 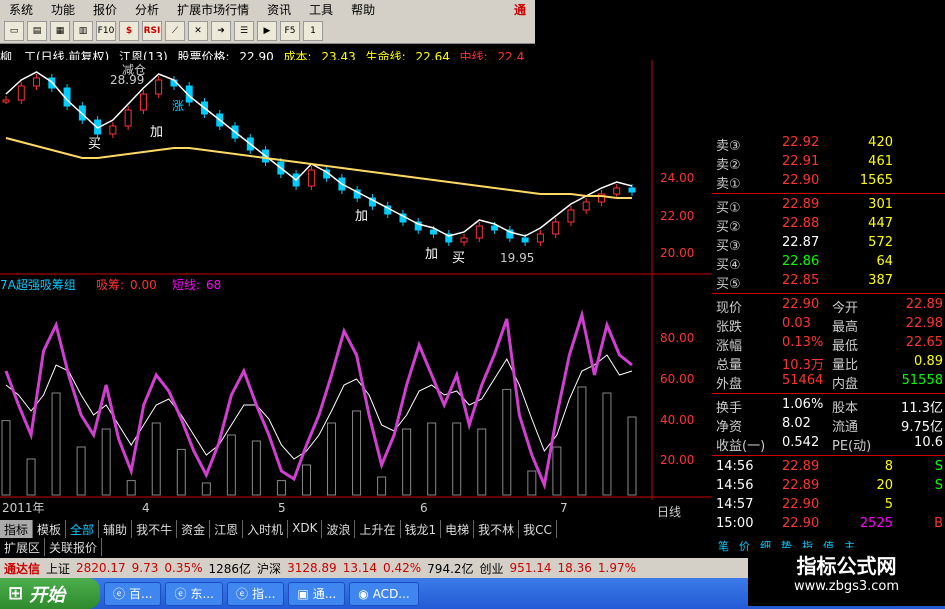 What do you see at coordinates (83, 30) in the screenshot?
I see `chart-icon: ▥` at bounding box center [83, 30].